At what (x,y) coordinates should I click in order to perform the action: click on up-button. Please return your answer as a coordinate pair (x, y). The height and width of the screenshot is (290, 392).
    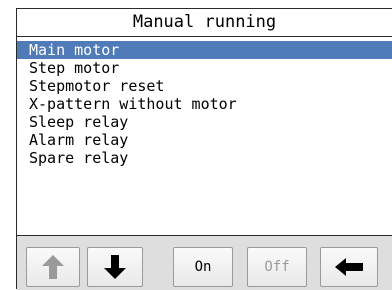
    Looking at the image, I should click on (53, 267).